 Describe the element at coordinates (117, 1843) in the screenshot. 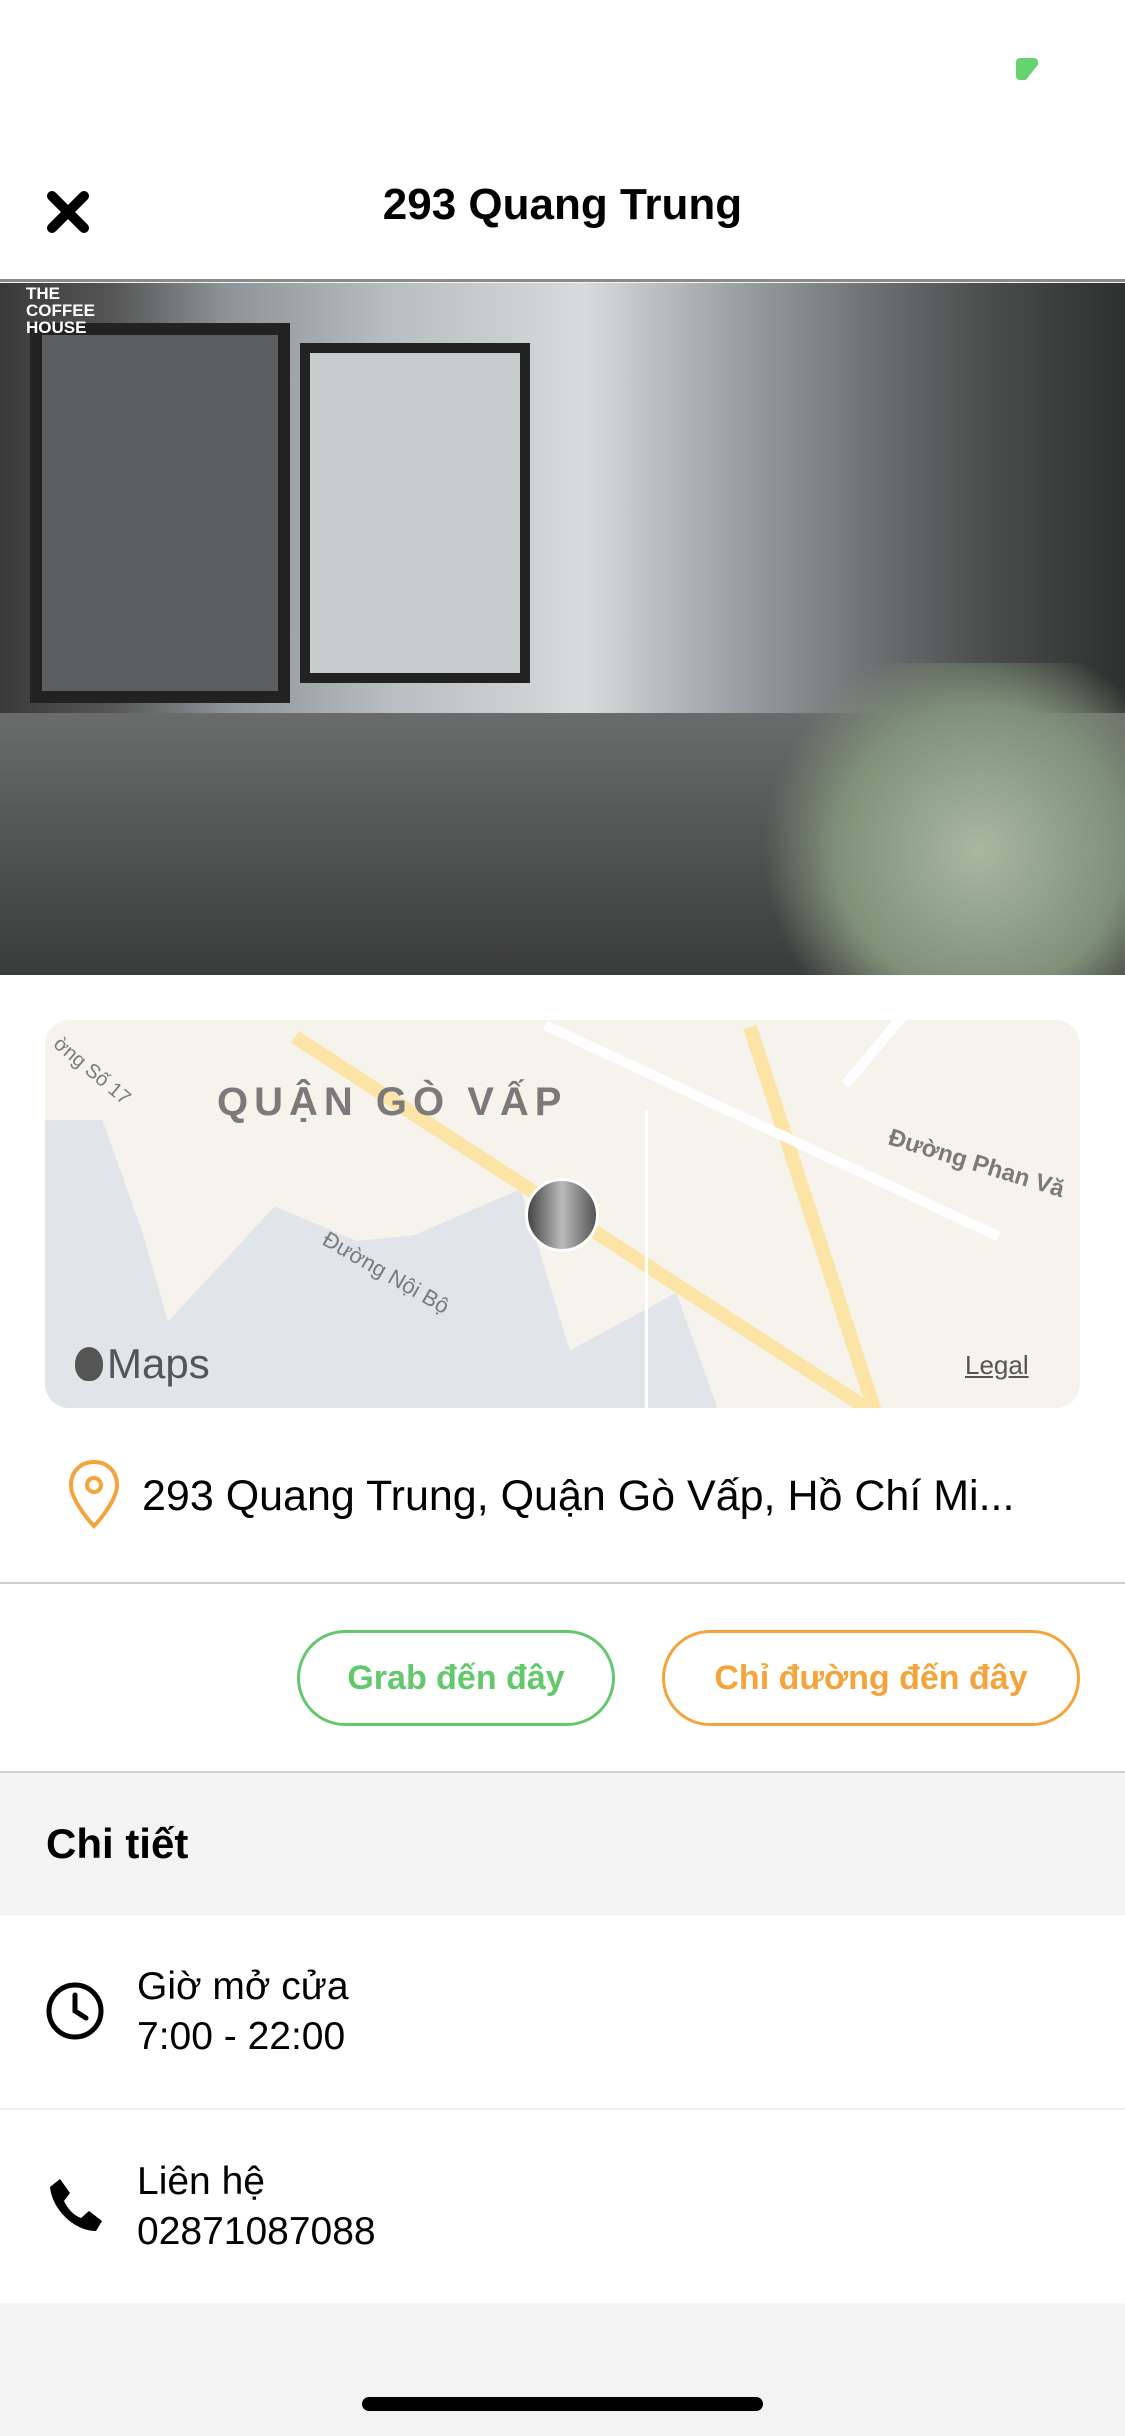

I see `details-title: Chi tiết` at that location.